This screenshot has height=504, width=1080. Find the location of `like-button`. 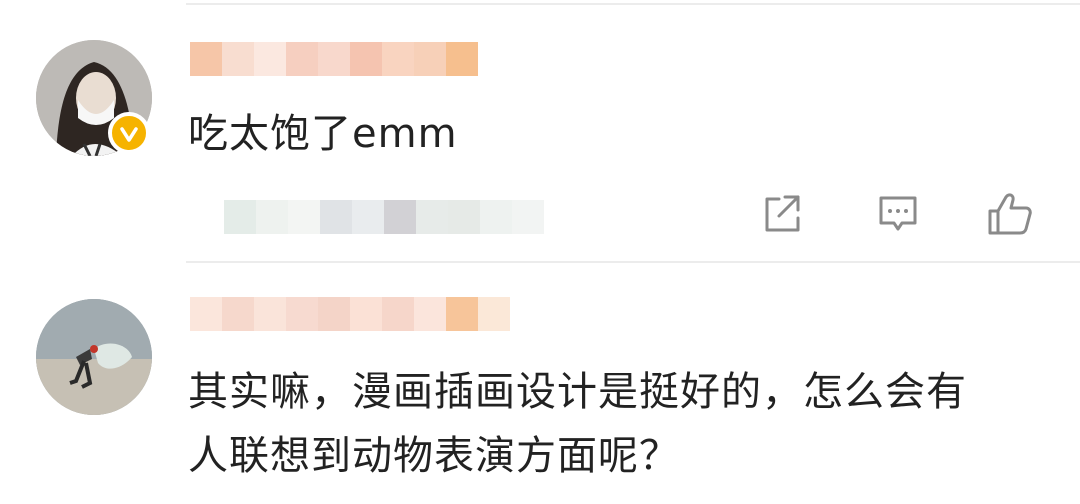

like-button is located at coordinates (1010, 214).